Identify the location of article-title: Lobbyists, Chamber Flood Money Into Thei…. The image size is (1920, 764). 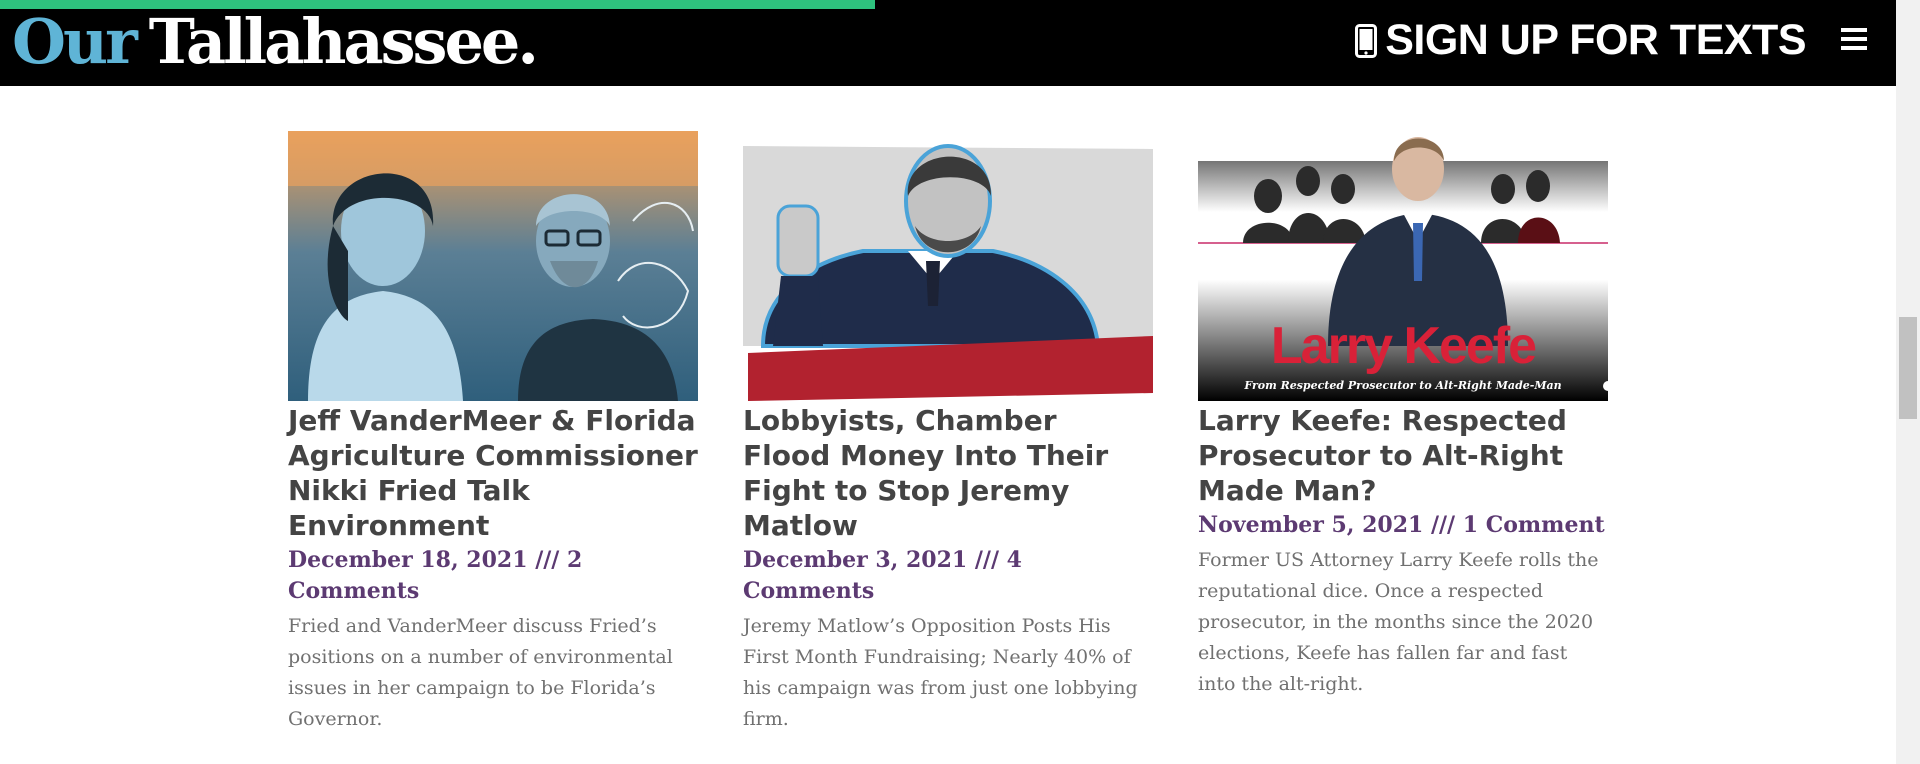
(948, 473).